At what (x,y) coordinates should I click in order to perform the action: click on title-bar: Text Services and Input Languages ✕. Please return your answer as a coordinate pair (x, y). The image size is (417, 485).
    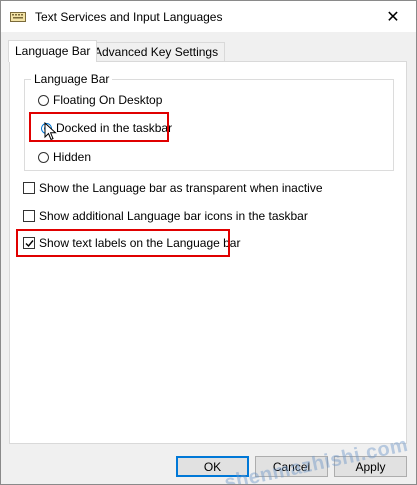
    Looking at the image, I should click on (208, 16).